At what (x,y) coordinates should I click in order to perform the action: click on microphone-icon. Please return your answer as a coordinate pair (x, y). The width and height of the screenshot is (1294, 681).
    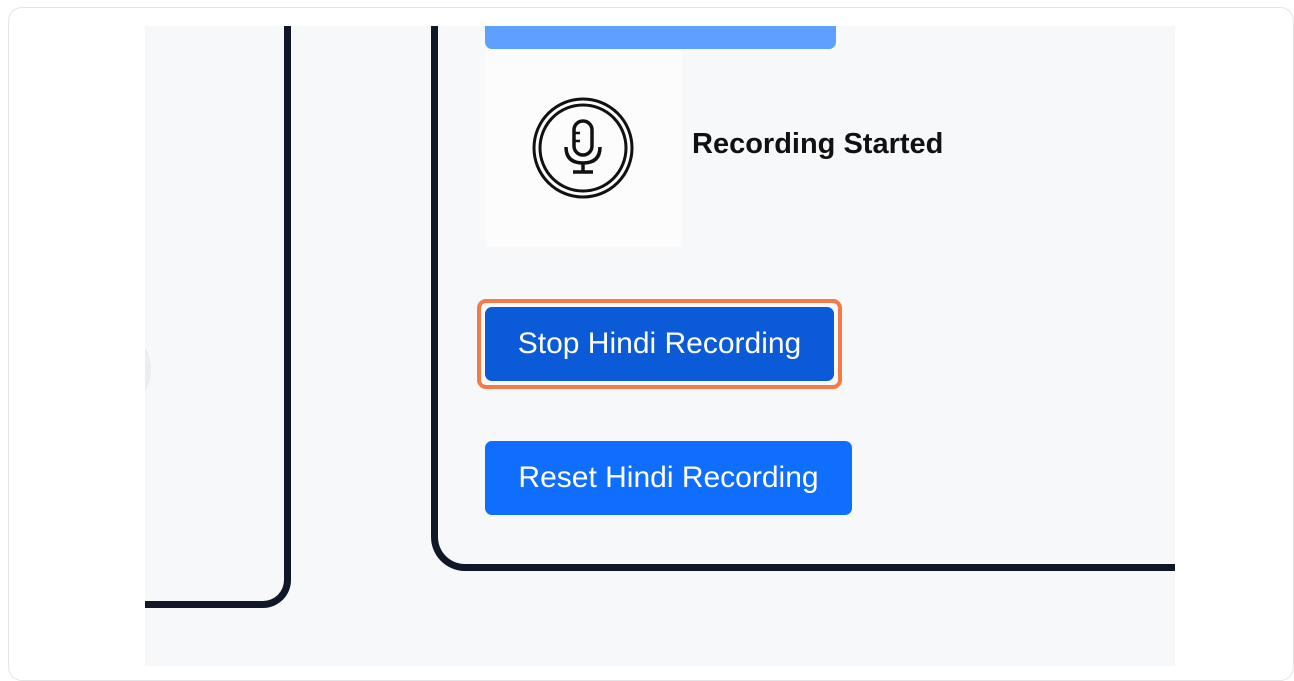
    Looking at the image, I should click on (583, 148).